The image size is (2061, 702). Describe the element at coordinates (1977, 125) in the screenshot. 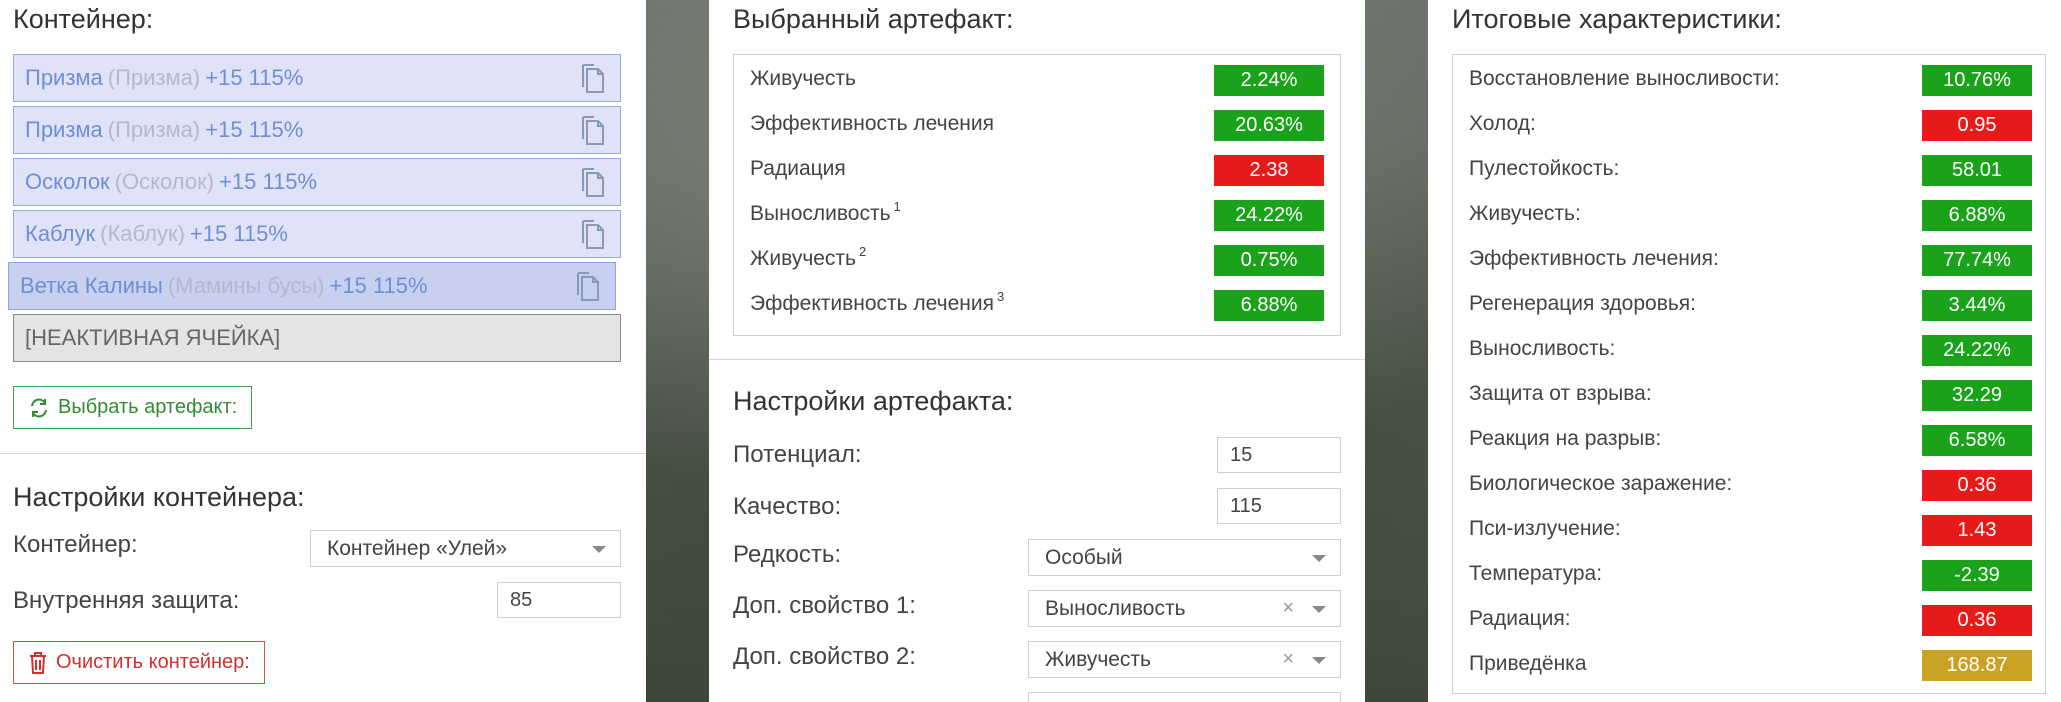

I see `total-value: 0.95` at that location.